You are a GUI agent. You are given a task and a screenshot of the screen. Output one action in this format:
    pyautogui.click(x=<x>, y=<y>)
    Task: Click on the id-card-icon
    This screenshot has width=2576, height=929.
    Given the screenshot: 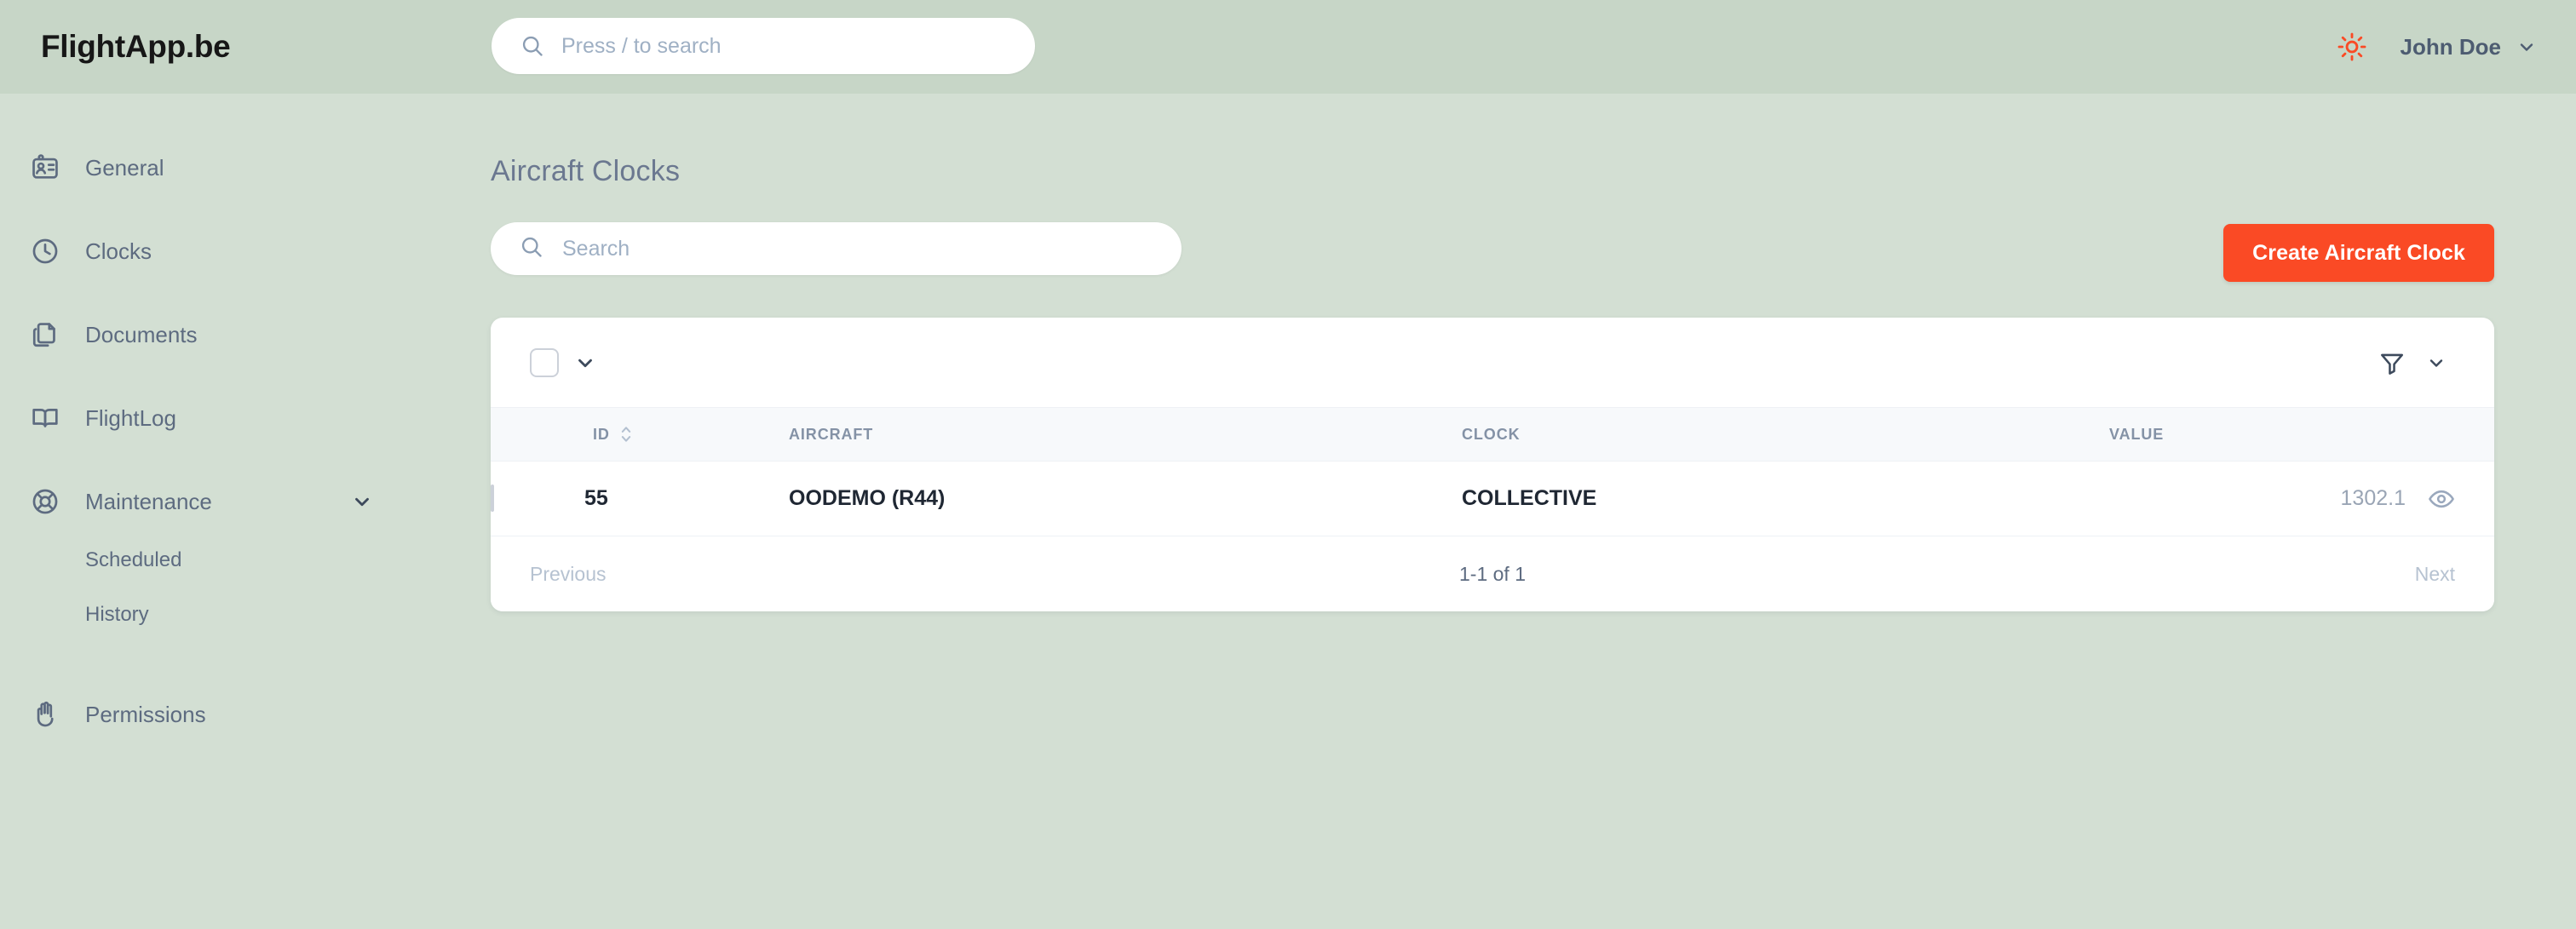 What is the action you would take?
    pyautogui.click(x=45, y=168)
    